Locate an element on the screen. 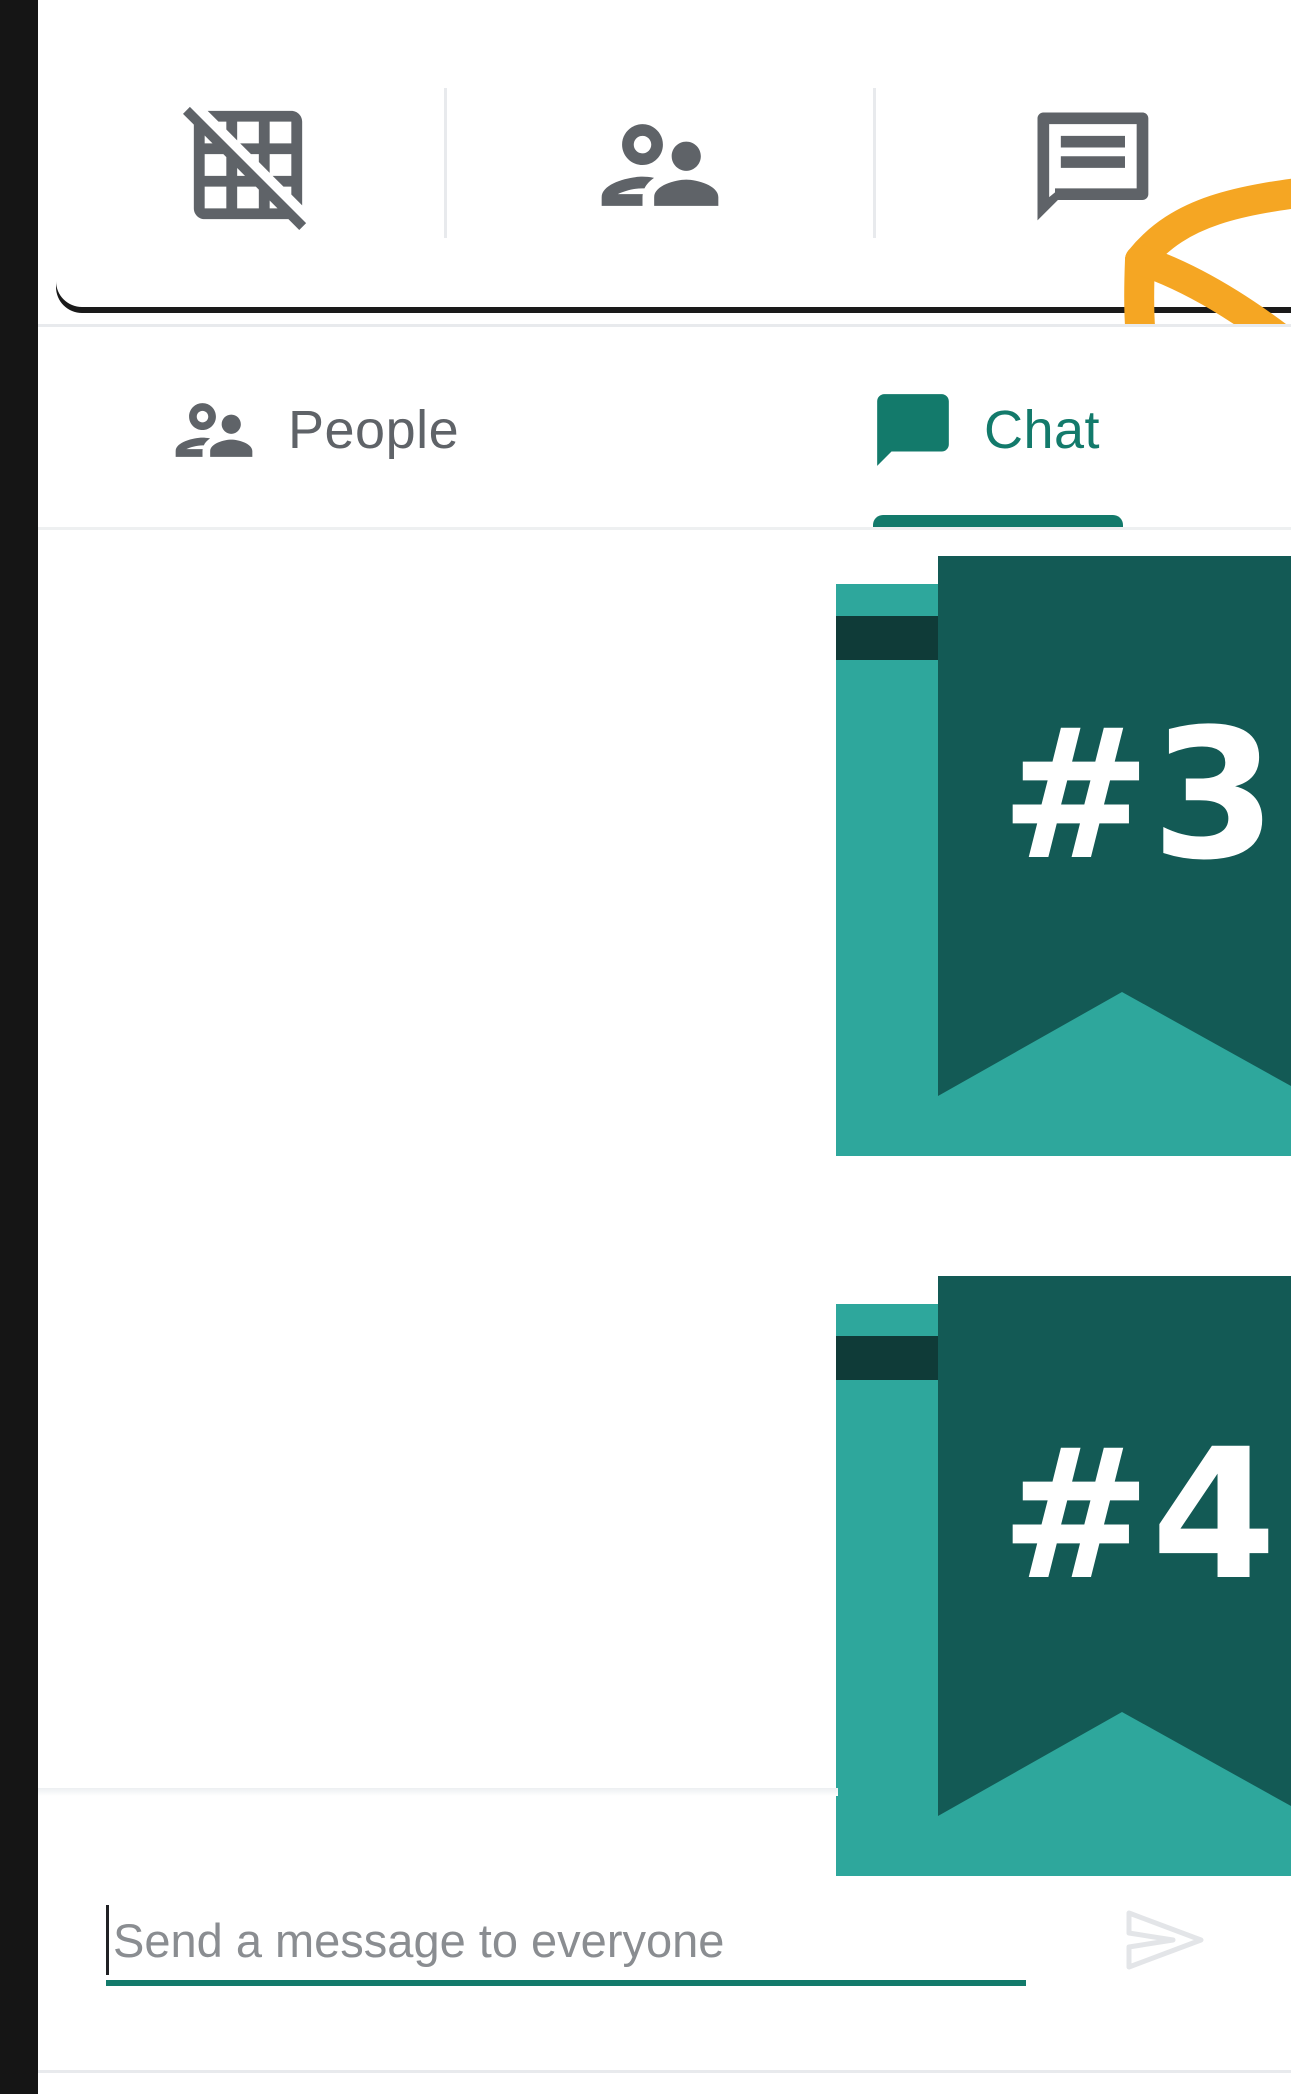 The height and width of the screenshot is (2097, 1291). chat-icon is located at coordinates (913, 430).